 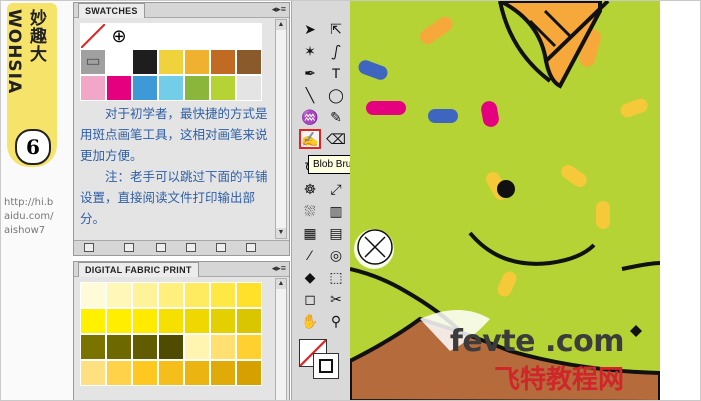 I want to click on delete-swatch-icon, so click(x=251, y=247).